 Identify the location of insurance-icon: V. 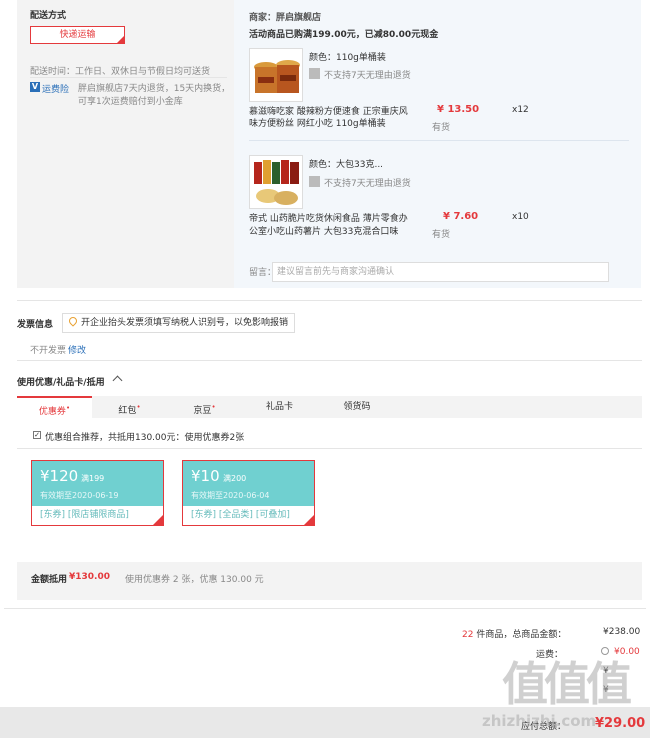
(35, 87).